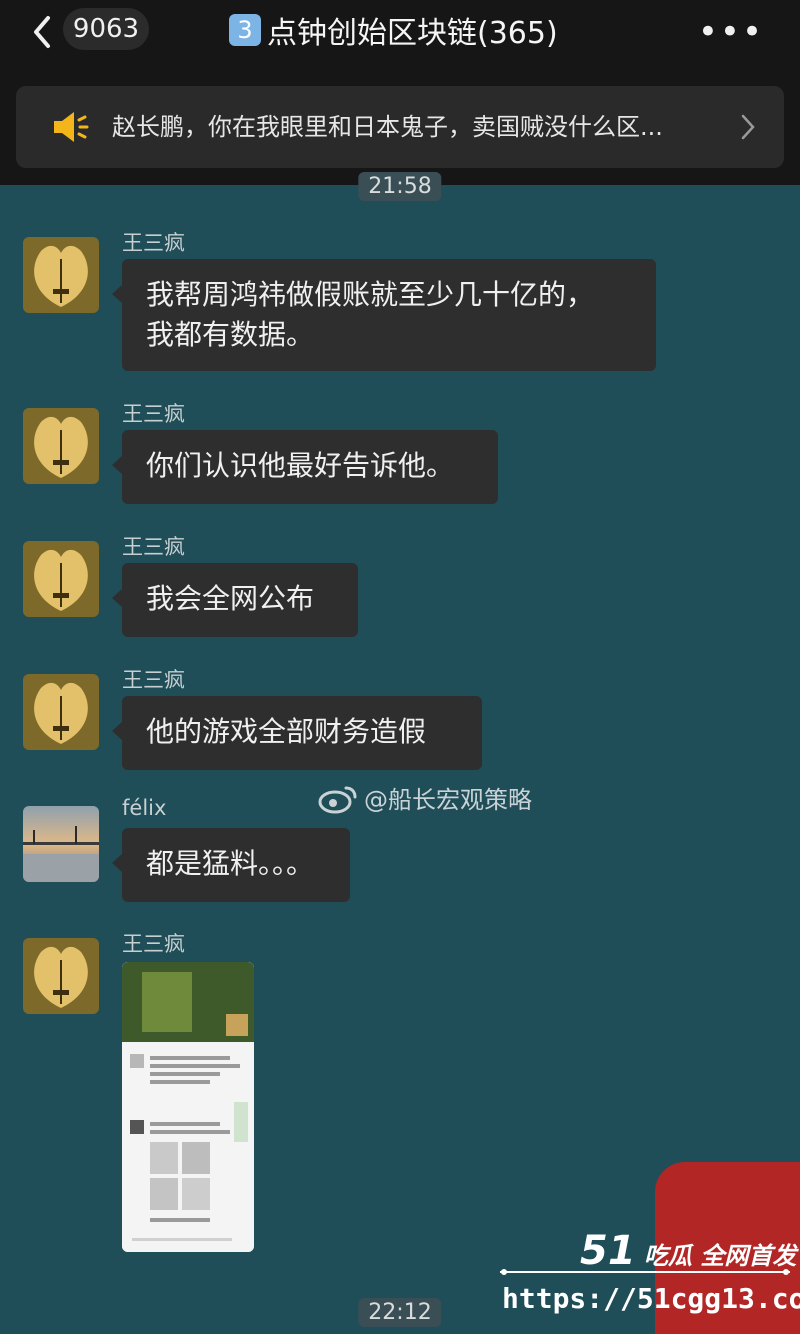  Describe the element at coordinates (400, 1312) in the screenshot. I see `timestamp: 22:12` at that location.